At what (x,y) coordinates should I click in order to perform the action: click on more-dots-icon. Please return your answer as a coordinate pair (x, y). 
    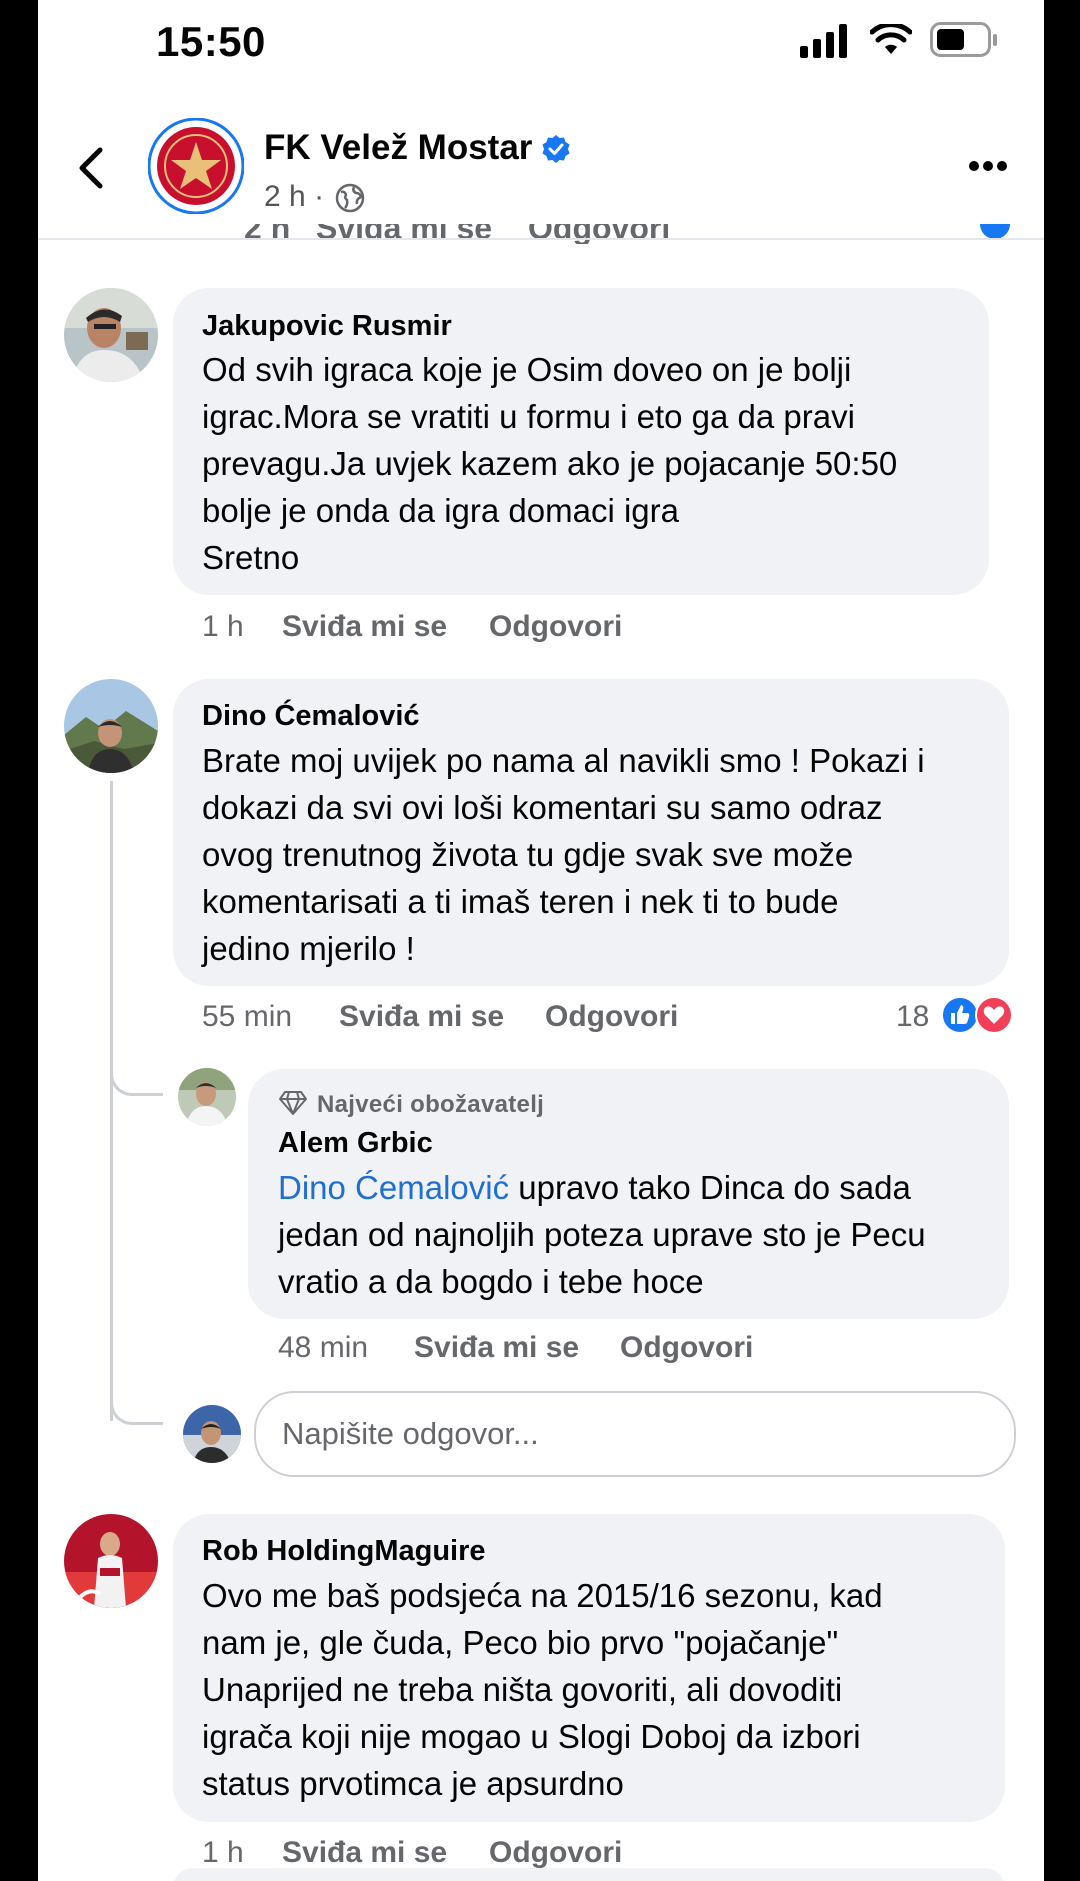
    Looking at the image, I should click on (988, 166).